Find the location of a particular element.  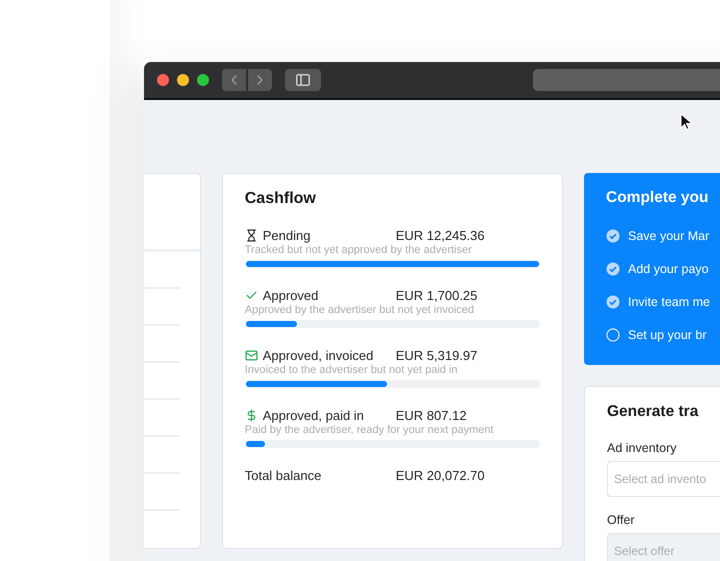

maximize-button is located at coordinates (203, 80).